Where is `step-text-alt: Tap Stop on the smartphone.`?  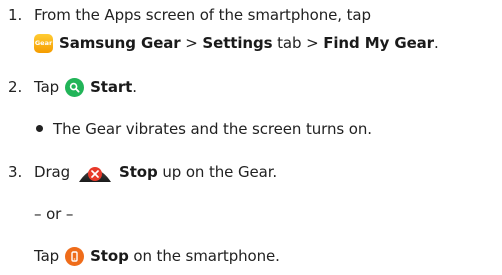 step-text-alt: Tap Stop on the smartphone. is located at coordinates (157, 256).